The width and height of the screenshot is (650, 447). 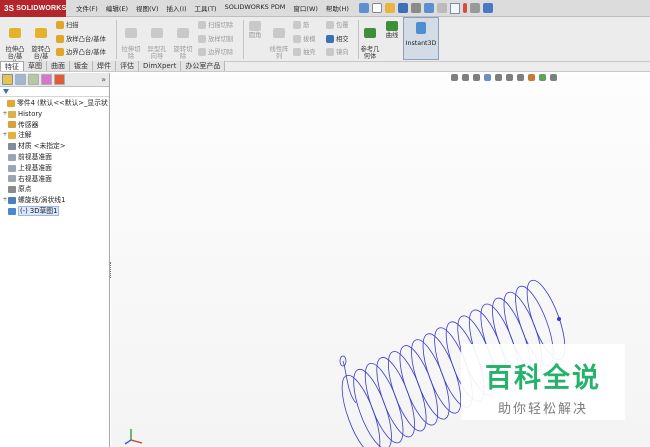 I want to click on tree-item: + History, so click(x=55, y=114).